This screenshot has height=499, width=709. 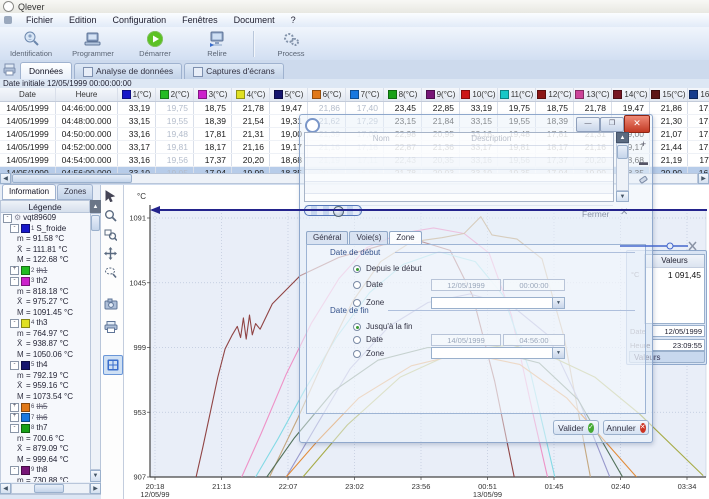 I want to click on radio-end-zone, so click(x=357, y=354).